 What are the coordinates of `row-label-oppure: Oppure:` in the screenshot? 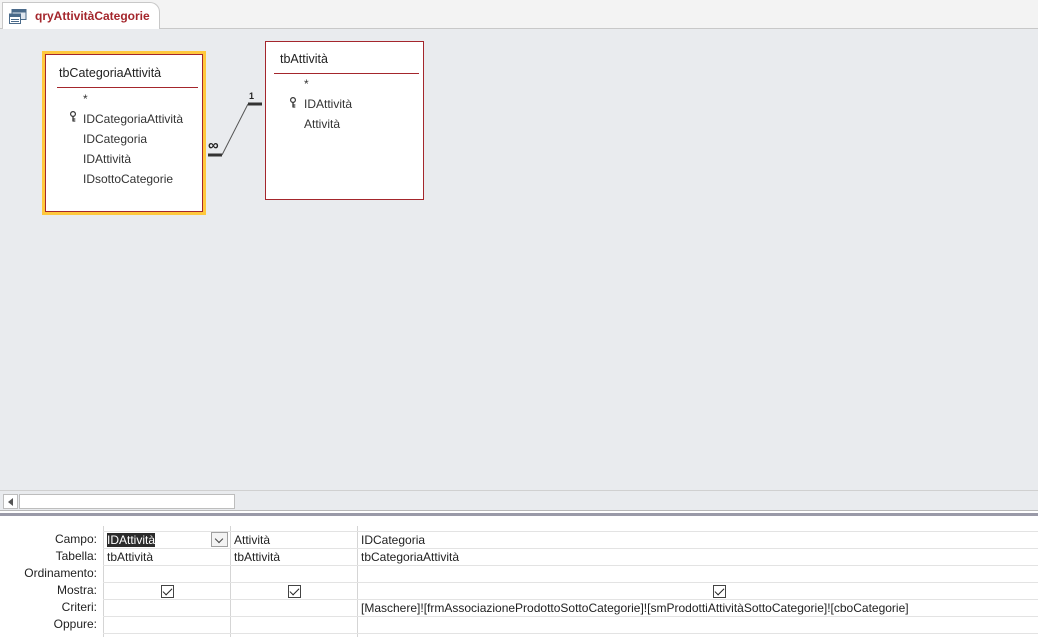 It's located at (75, 624).